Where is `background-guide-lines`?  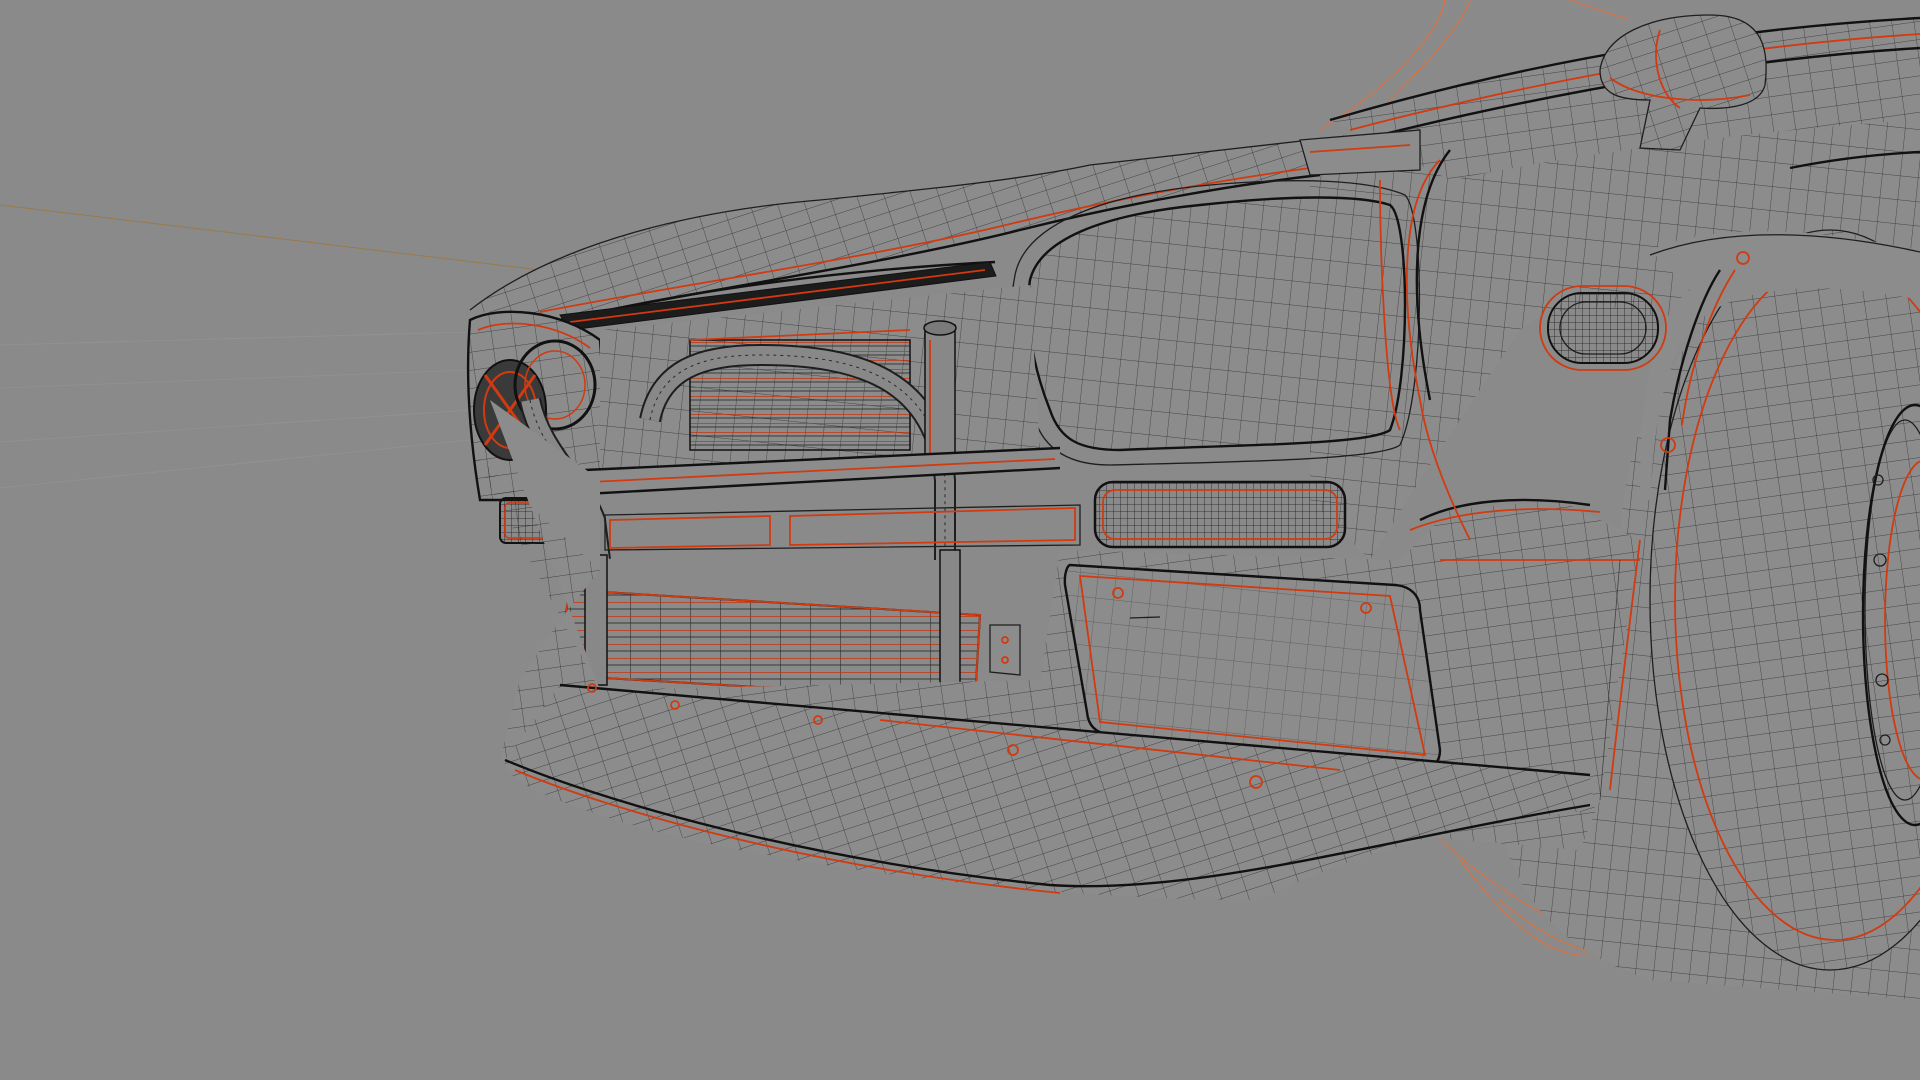
background-guide-lines is located at coordinates (235, 410).